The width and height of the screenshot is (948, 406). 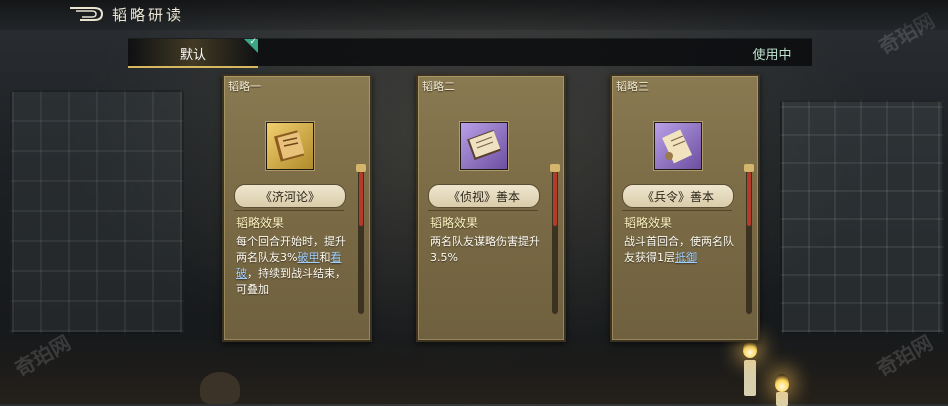 I want to click on effect-description: 两名队友谋略伤害提升3.5%, so click(x=488, y=250).